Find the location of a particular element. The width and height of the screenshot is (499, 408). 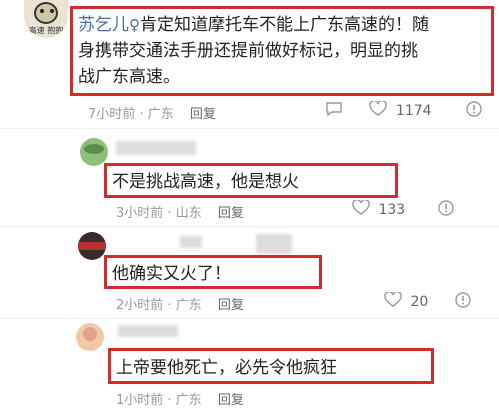

username: 苏乞儿 is located at coordinates (103, 25).